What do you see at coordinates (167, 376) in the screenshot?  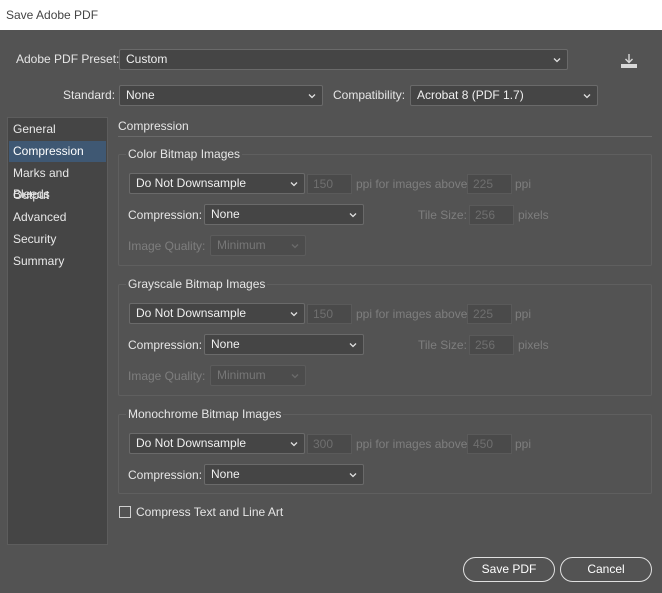 I see `gray-quality-label: Image Quality:` at bounding box center [167, 376].